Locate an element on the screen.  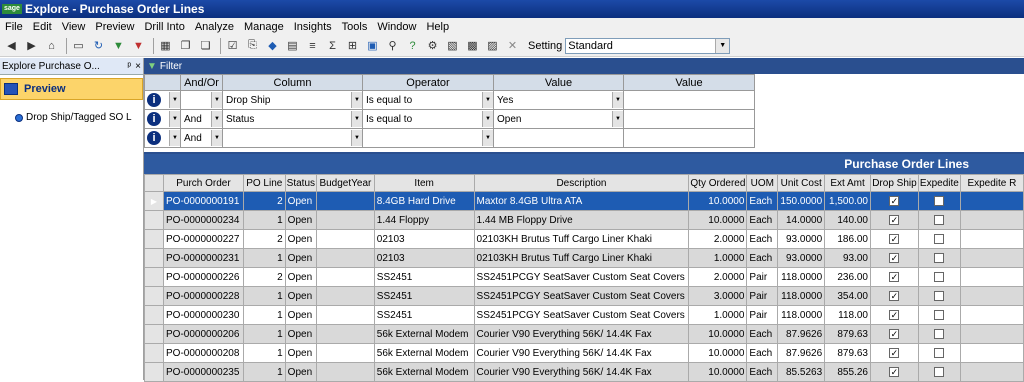
cell-item: 02103 is located at coordinates (424, 239).